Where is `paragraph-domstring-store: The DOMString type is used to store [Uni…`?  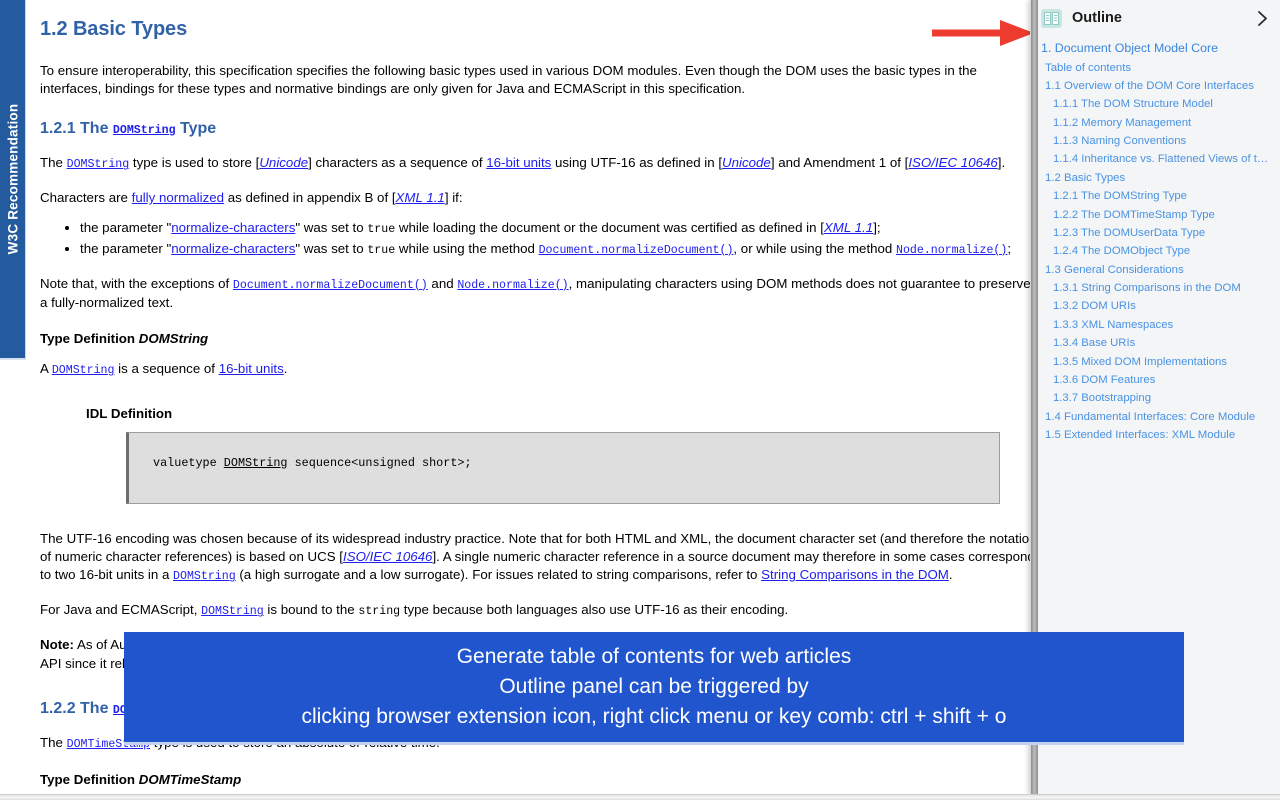 paragraph-domstring-store: The DOMString type is used to store [Uni… is located at coordinates (540, 163).